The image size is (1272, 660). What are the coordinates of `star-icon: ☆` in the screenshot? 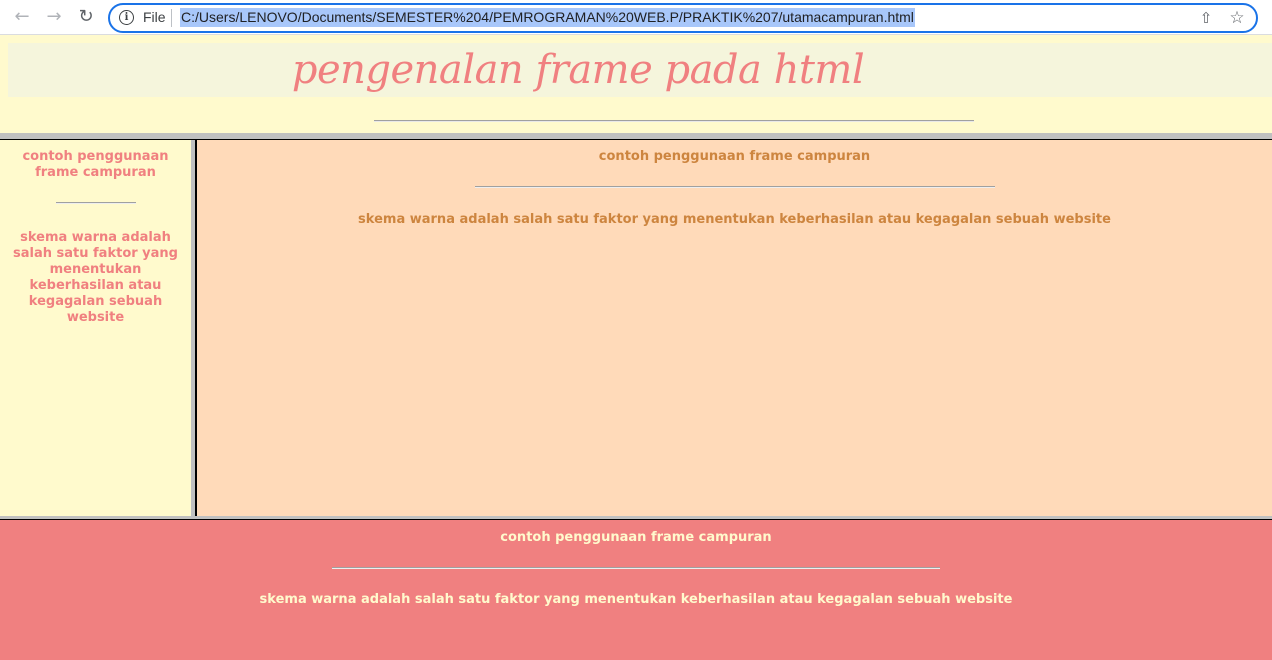 It's located at (1237, 18).